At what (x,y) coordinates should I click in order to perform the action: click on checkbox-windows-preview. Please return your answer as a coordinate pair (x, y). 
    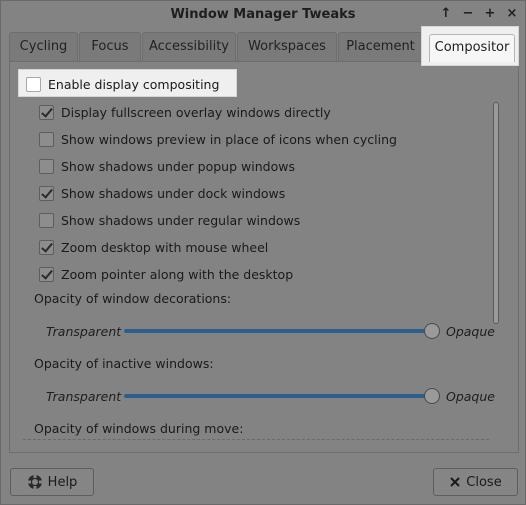
    Looking at the image, I should click on (46, 139).